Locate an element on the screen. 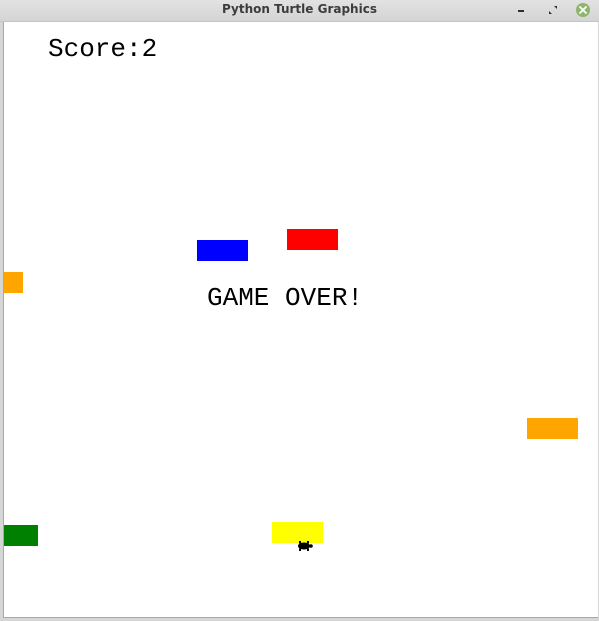 The image size is (599, 621). title-bar: Python Turtle Graphics is located at coordinates (299, 11).